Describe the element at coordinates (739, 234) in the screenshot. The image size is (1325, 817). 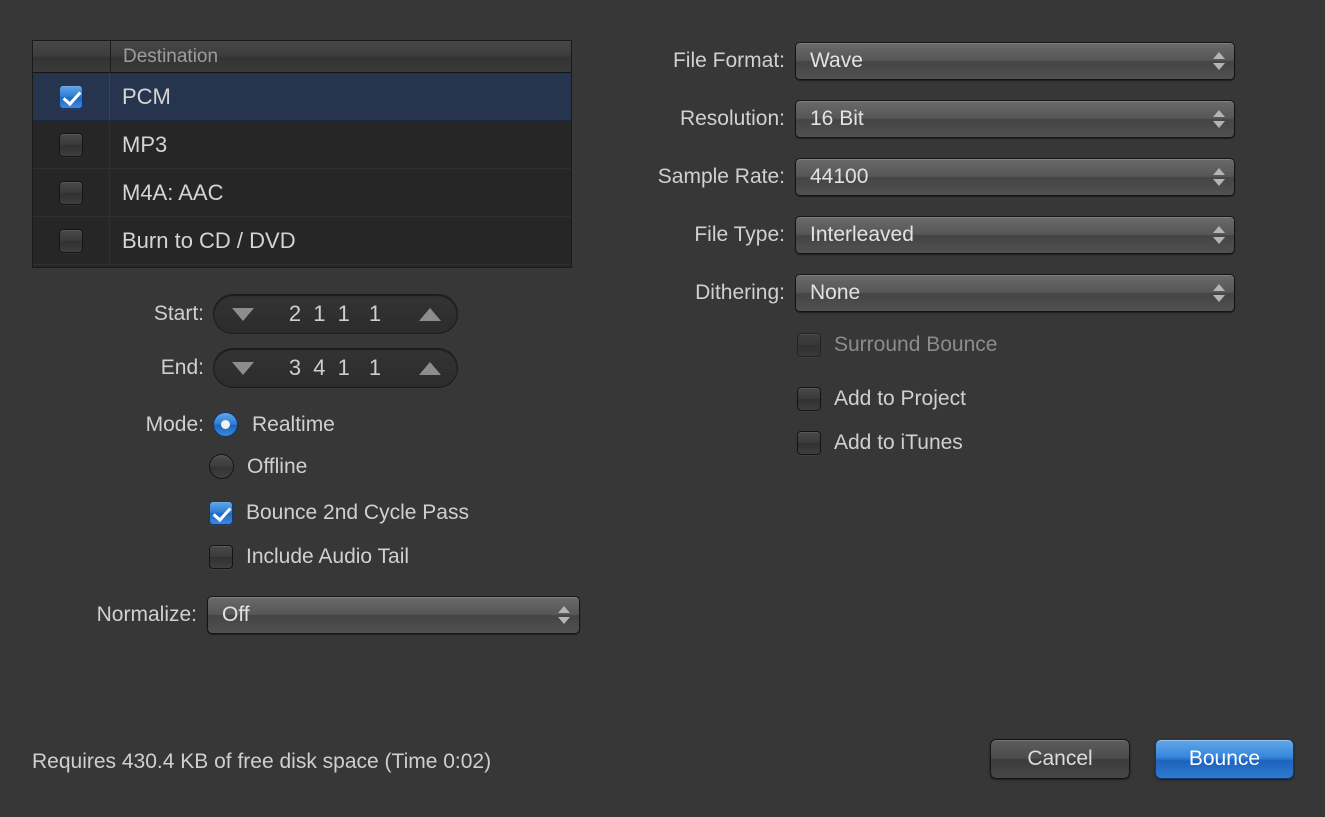
I see `file-type-label: File Type:` at that location.